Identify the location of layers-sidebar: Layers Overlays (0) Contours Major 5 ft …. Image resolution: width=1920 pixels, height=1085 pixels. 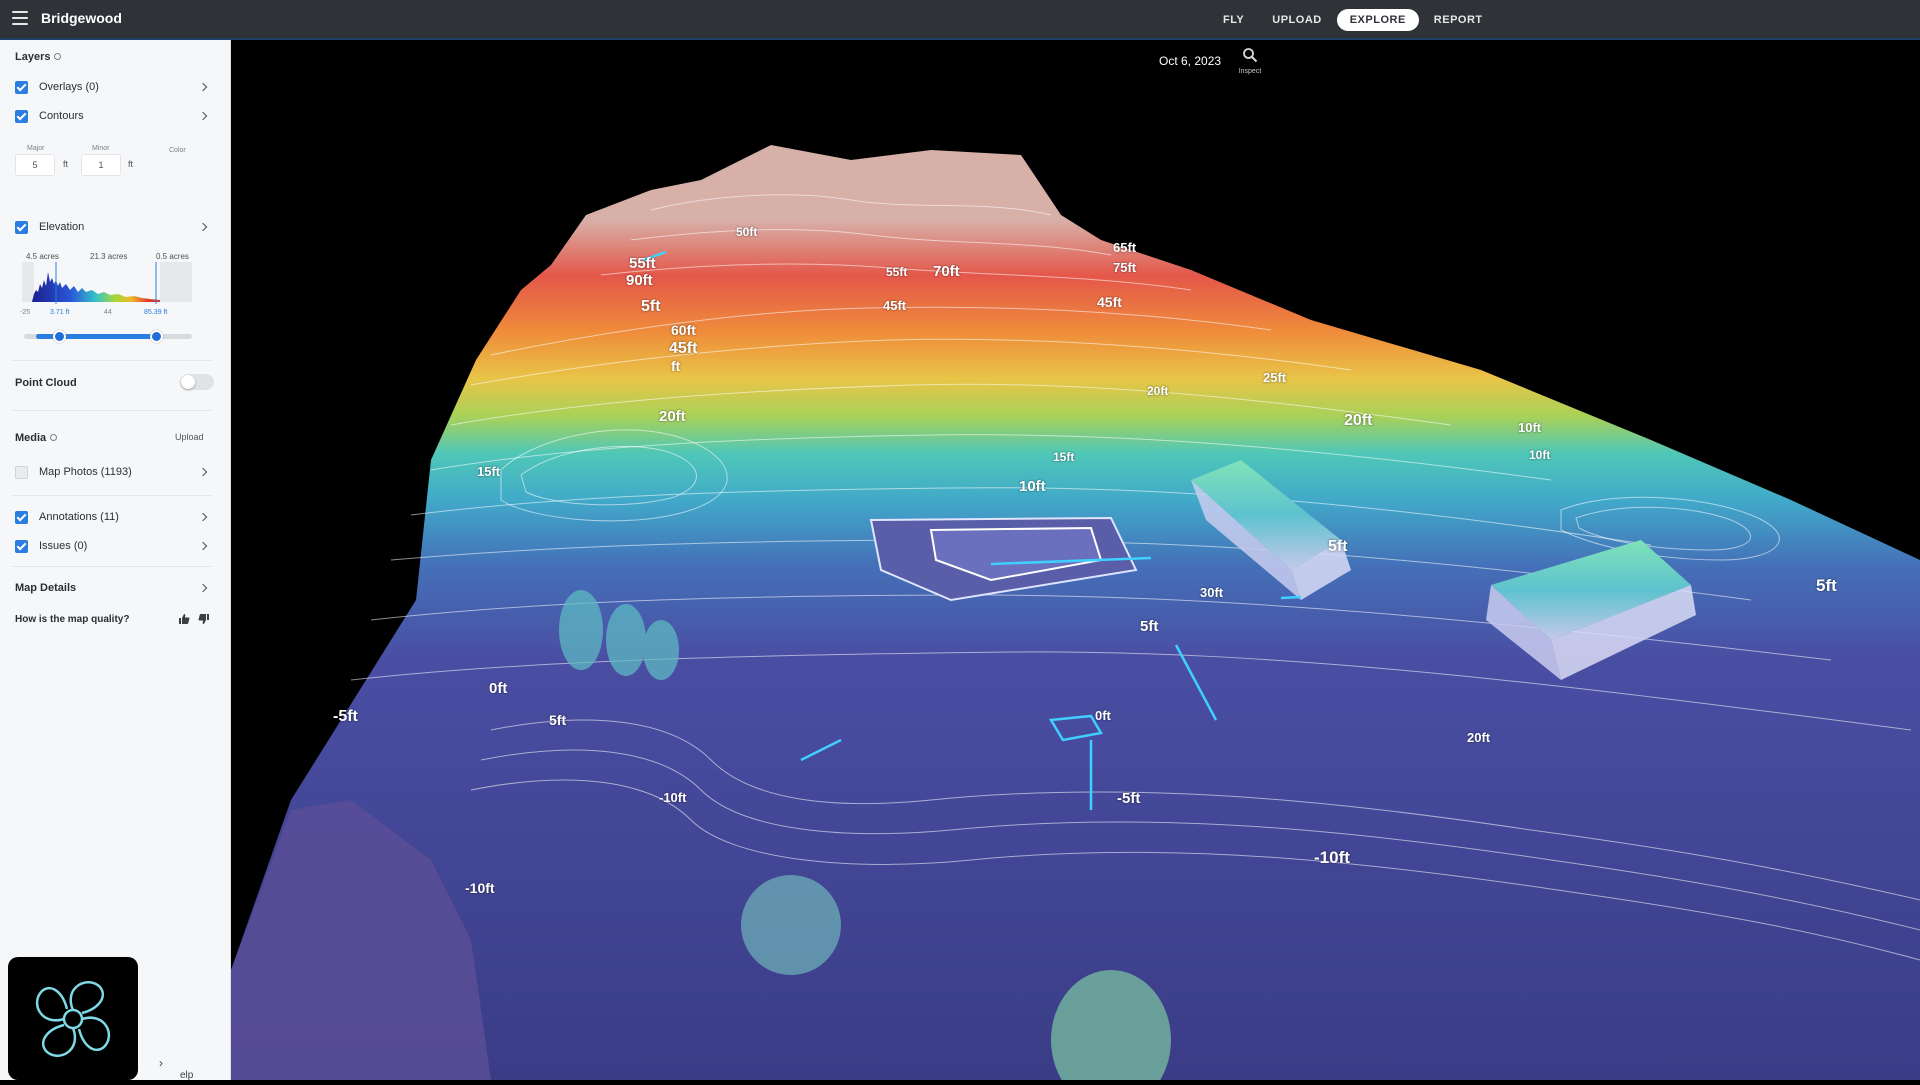
(115, 560).